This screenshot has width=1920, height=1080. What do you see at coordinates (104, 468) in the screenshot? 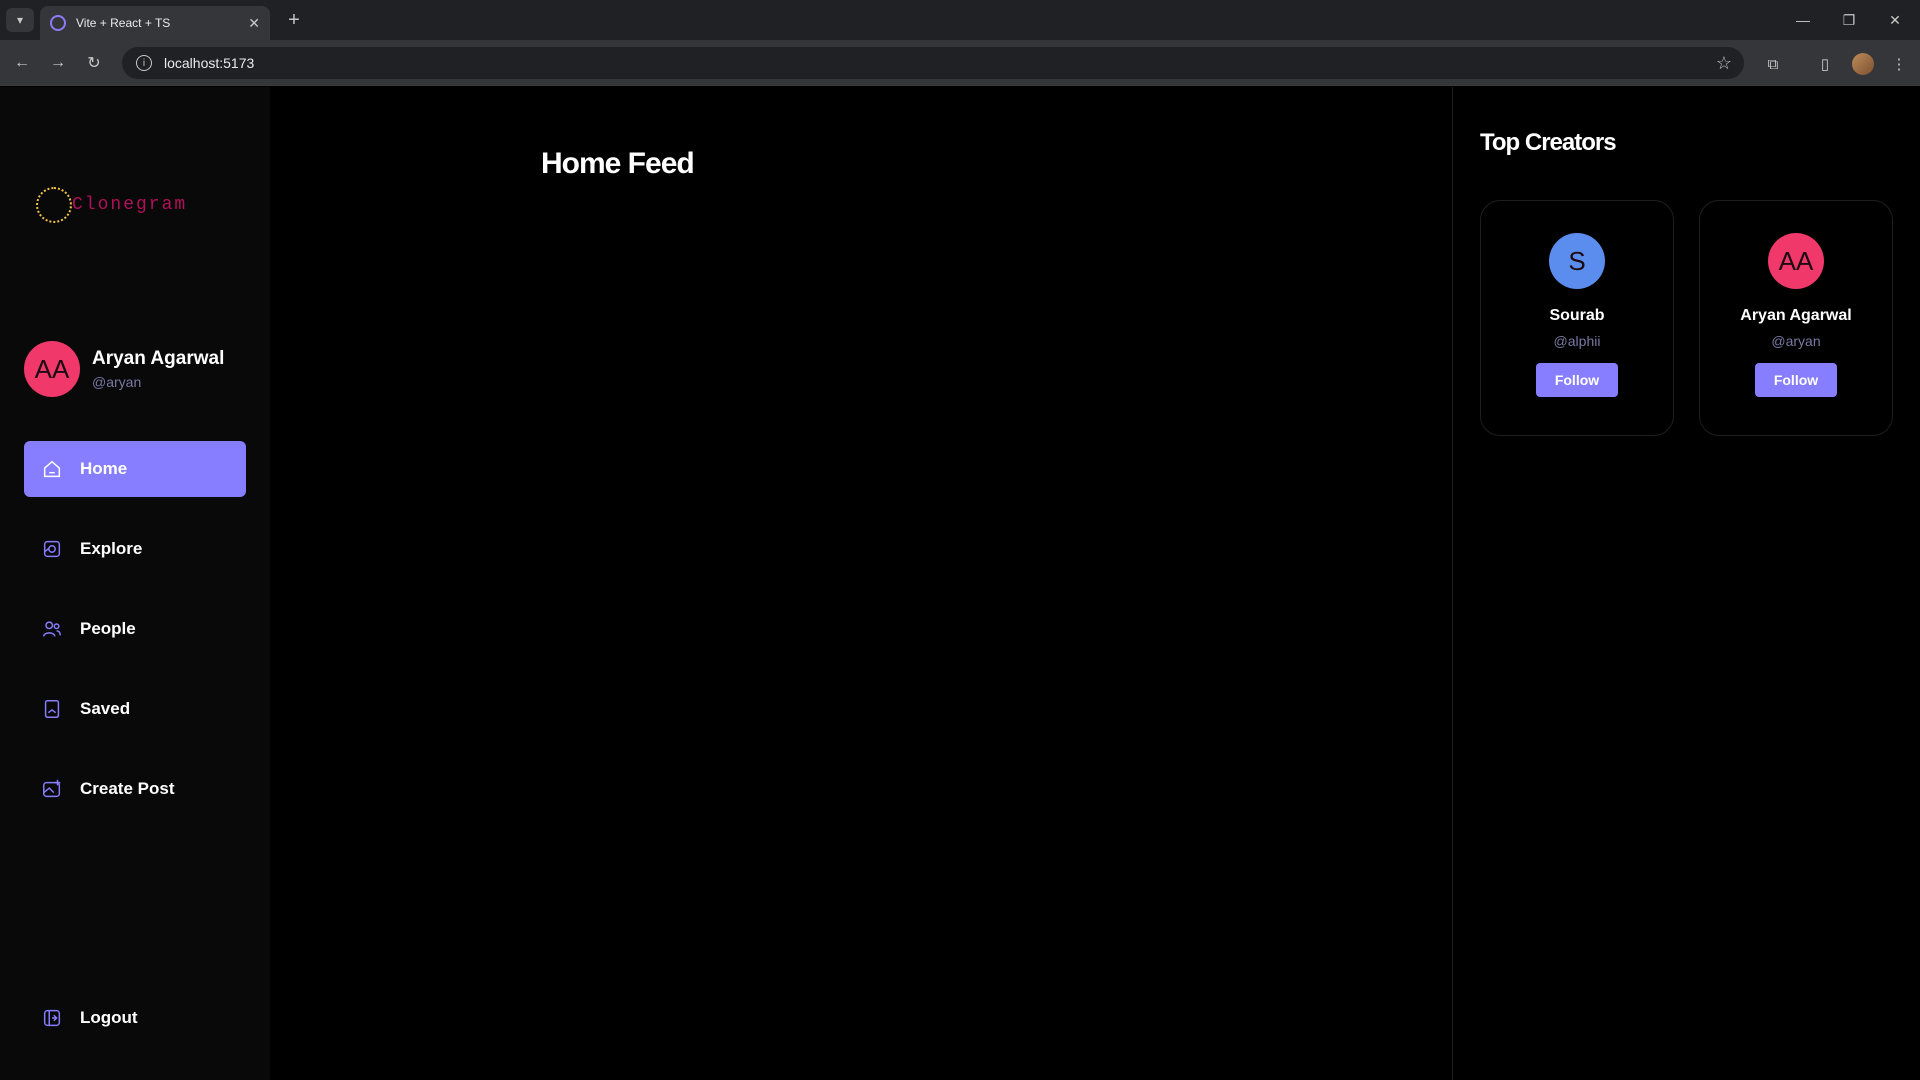
I see `sidebar-item-label: Home` at bounding box center [104, 468].